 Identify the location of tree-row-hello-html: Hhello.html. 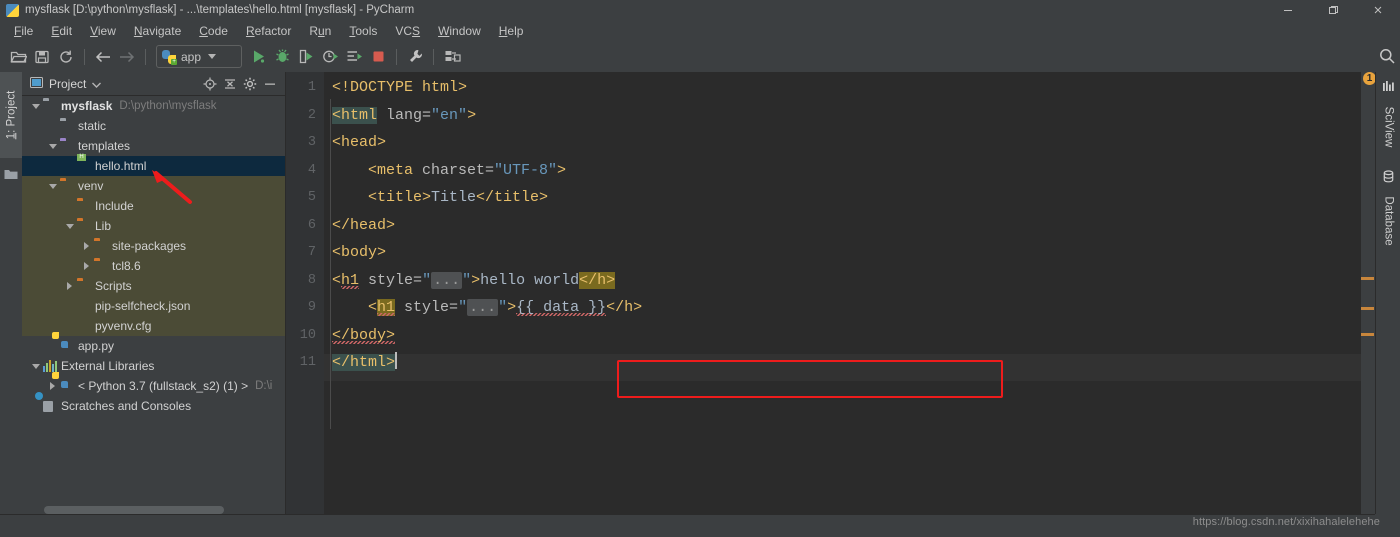
(153, 165).